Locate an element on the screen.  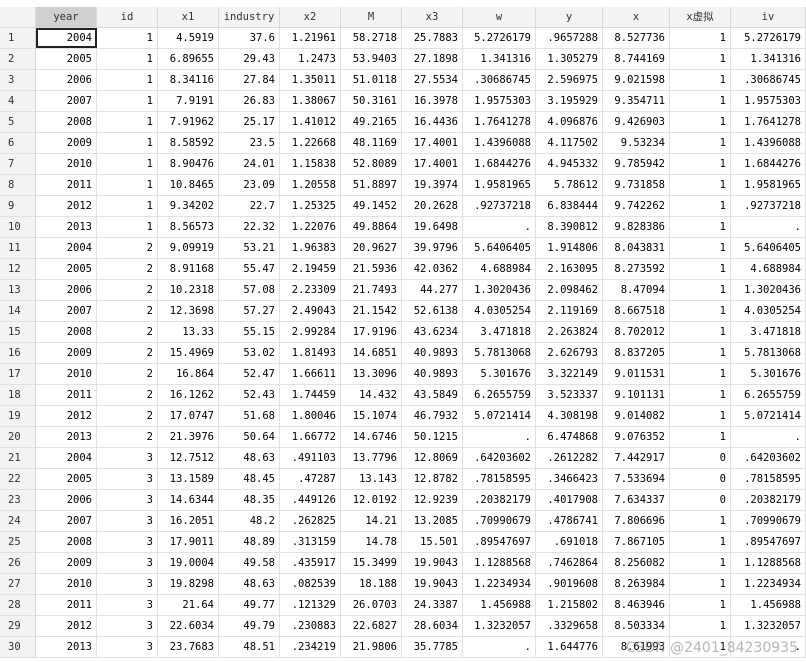
cell-m: 21.7493 is located at coordinates (371, 290).